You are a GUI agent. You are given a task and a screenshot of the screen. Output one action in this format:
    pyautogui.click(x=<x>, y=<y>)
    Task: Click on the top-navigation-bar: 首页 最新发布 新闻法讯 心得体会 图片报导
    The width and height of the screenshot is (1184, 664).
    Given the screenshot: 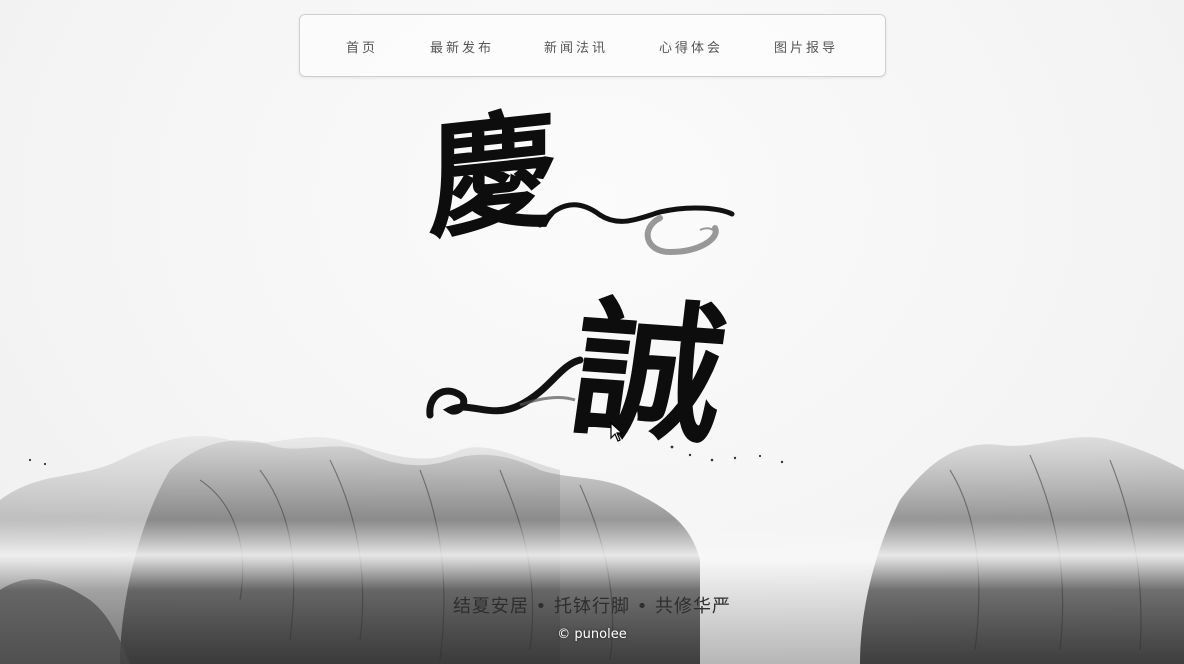 What is the action you would take?
    pyautogui.click(x=592, y=45)
    